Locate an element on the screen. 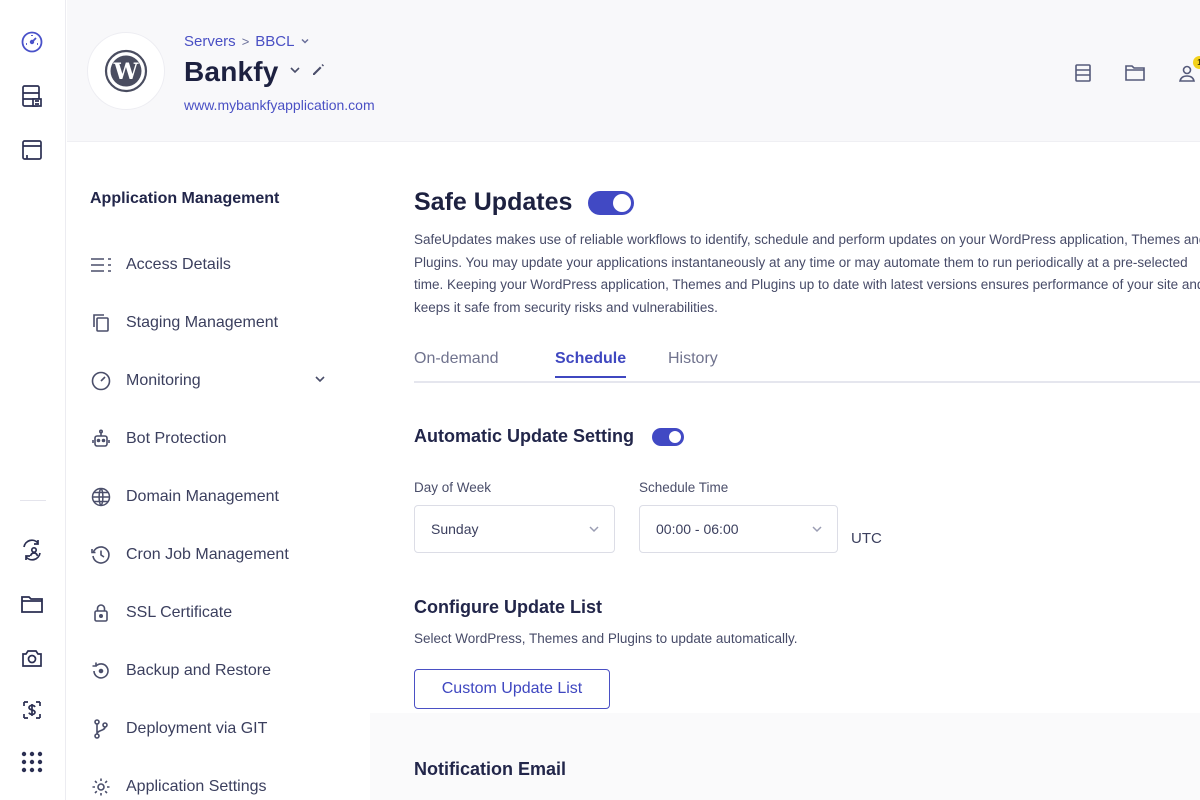 This screenshot has height=800, width=1200. notification-badge: 1 is located at coordinates (1196, 62).